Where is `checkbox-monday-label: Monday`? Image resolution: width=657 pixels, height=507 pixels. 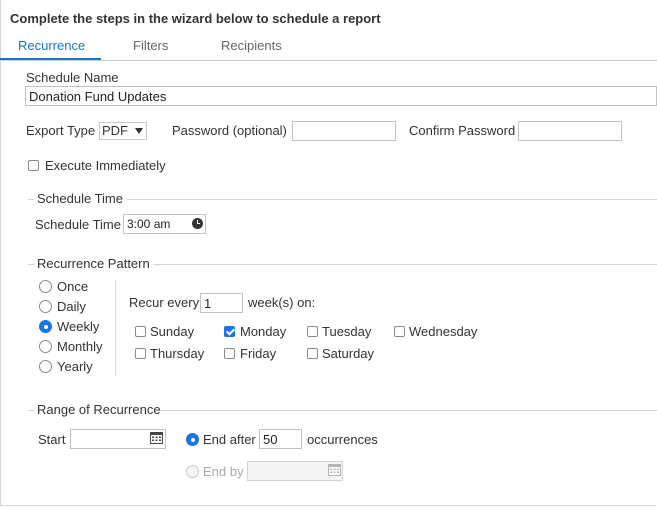 checkbox-monday-label: Monday is located at coordinates (263, 331).